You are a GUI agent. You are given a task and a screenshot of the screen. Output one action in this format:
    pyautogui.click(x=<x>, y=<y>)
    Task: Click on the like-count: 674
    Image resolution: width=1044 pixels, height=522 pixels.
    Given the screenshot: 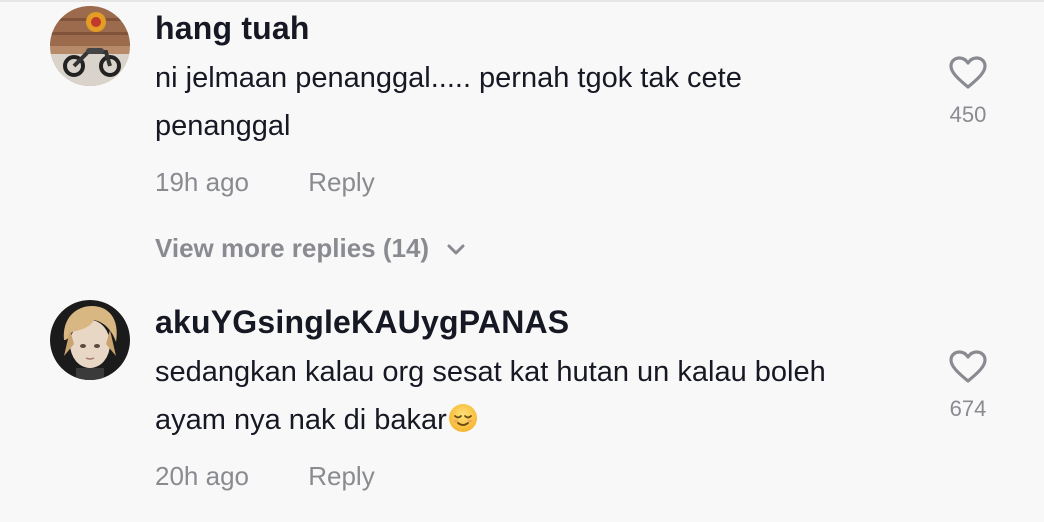 What is the action you would take?
    pyautogui.click(x=968, y=408)
    